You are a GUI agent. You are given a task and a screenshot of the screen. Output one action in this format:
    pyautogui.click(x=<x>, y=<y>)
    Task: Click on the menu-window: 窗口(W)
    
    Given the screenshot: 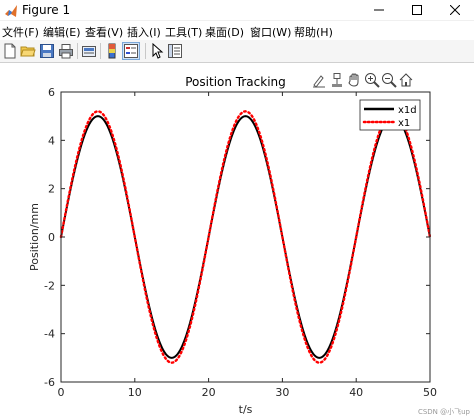 What is the action you would take?
    pyautogui.click(x=270, y=32)
    